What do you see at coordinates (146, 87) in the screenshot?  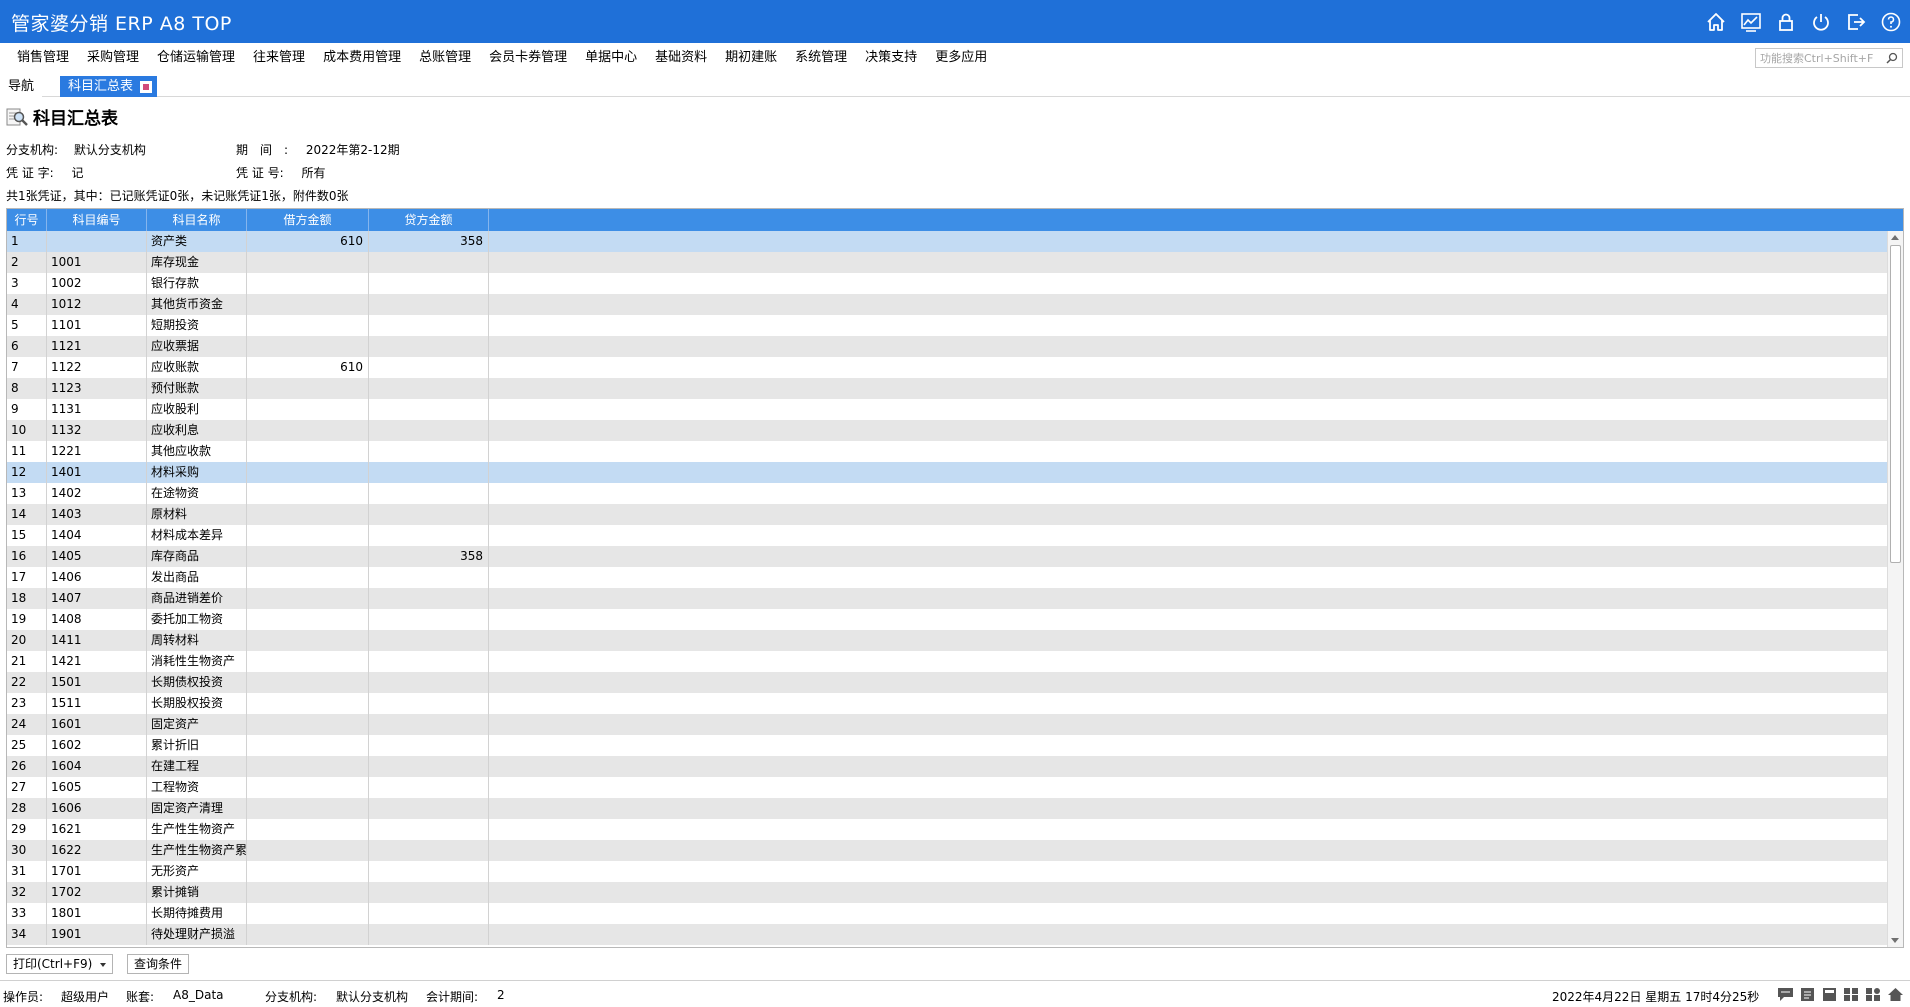 I see `close-icon` at bounding box center [146, 87].